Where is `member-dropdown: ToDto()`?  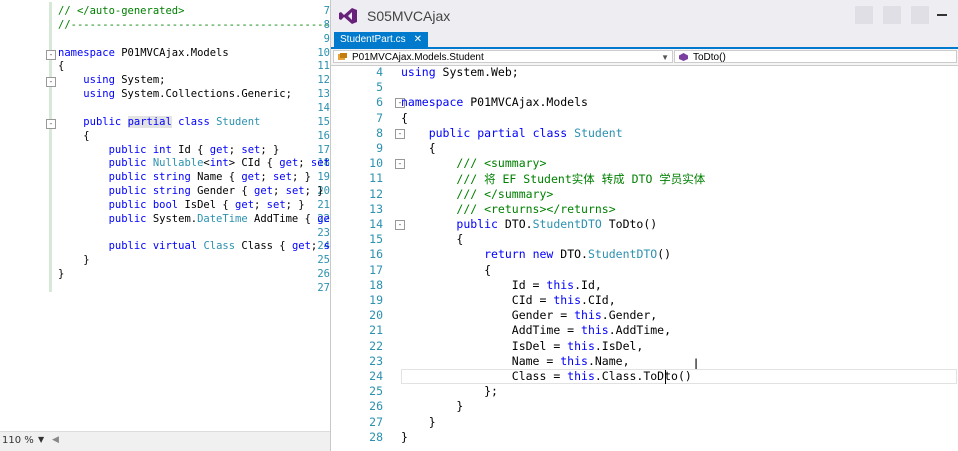
member-dropdown: ToDto() is located at coordinates (815, 56).